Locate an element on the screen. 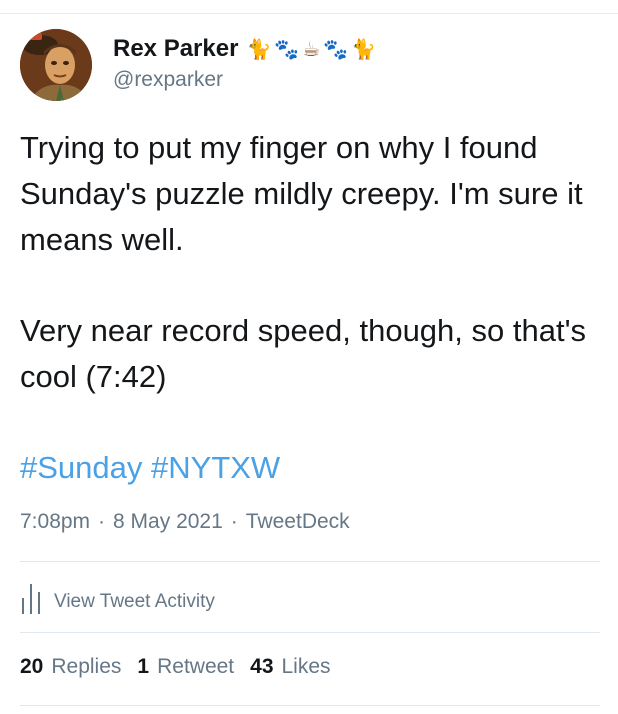 The width and height of the screenshot is (618, 714). retweets-stat: 1 Retweet is located at coordinates (185, 667).